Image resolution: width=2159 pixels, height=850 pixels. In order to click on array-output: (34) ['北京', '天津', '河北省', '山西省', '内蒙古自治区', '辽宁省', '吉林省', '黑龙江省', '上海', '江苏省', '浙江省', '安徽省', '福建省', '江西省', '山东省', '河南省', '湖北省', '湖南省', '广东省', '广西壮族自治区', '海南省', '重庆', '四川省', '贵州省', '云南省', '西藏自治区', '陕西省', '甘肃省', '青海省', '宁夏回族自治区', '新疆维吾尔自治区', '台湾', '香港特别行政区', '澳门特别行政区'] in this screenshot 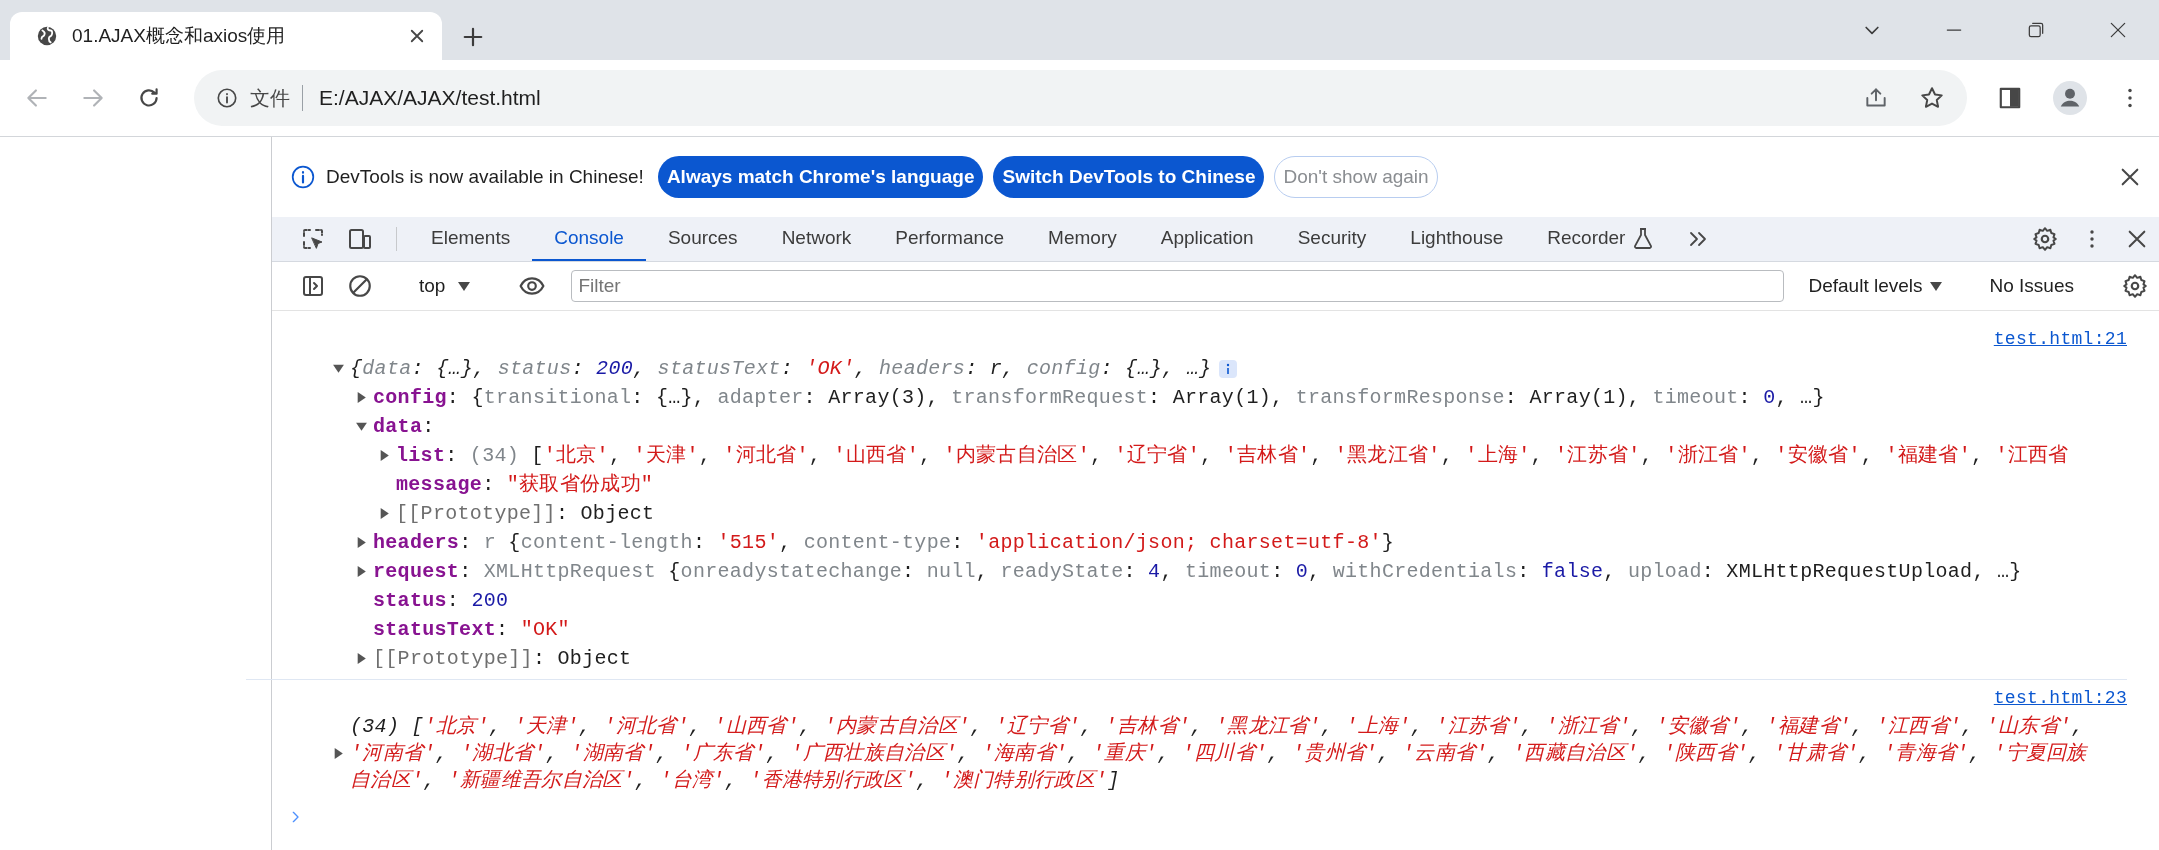, I will do `click(1219, 754)`.